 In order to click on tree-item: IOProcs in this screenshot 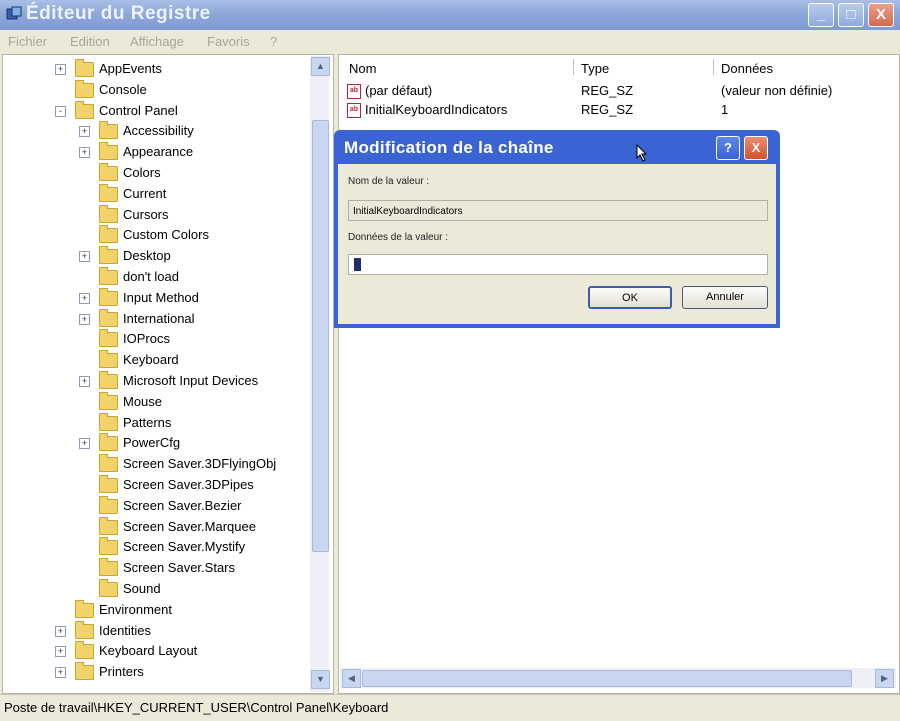, I will do `click(156, 339)`.